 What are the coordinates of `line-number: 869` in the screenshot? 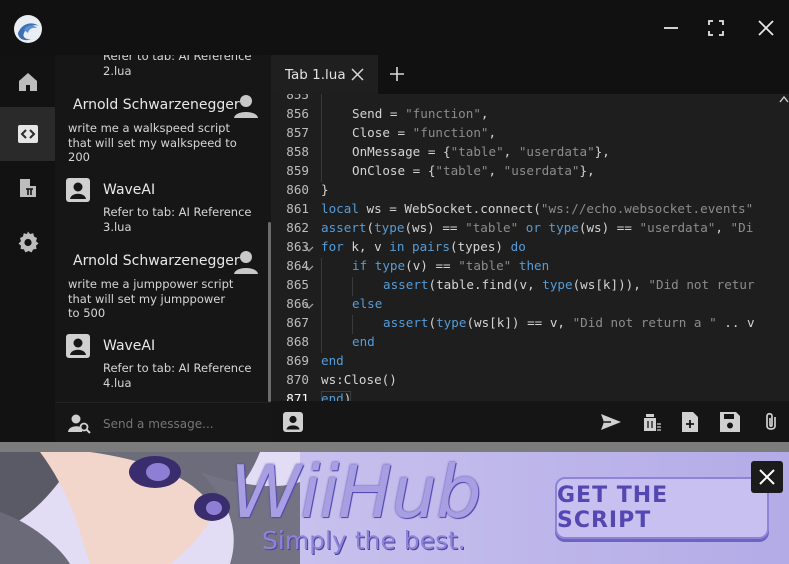 It's located at (297, 360).